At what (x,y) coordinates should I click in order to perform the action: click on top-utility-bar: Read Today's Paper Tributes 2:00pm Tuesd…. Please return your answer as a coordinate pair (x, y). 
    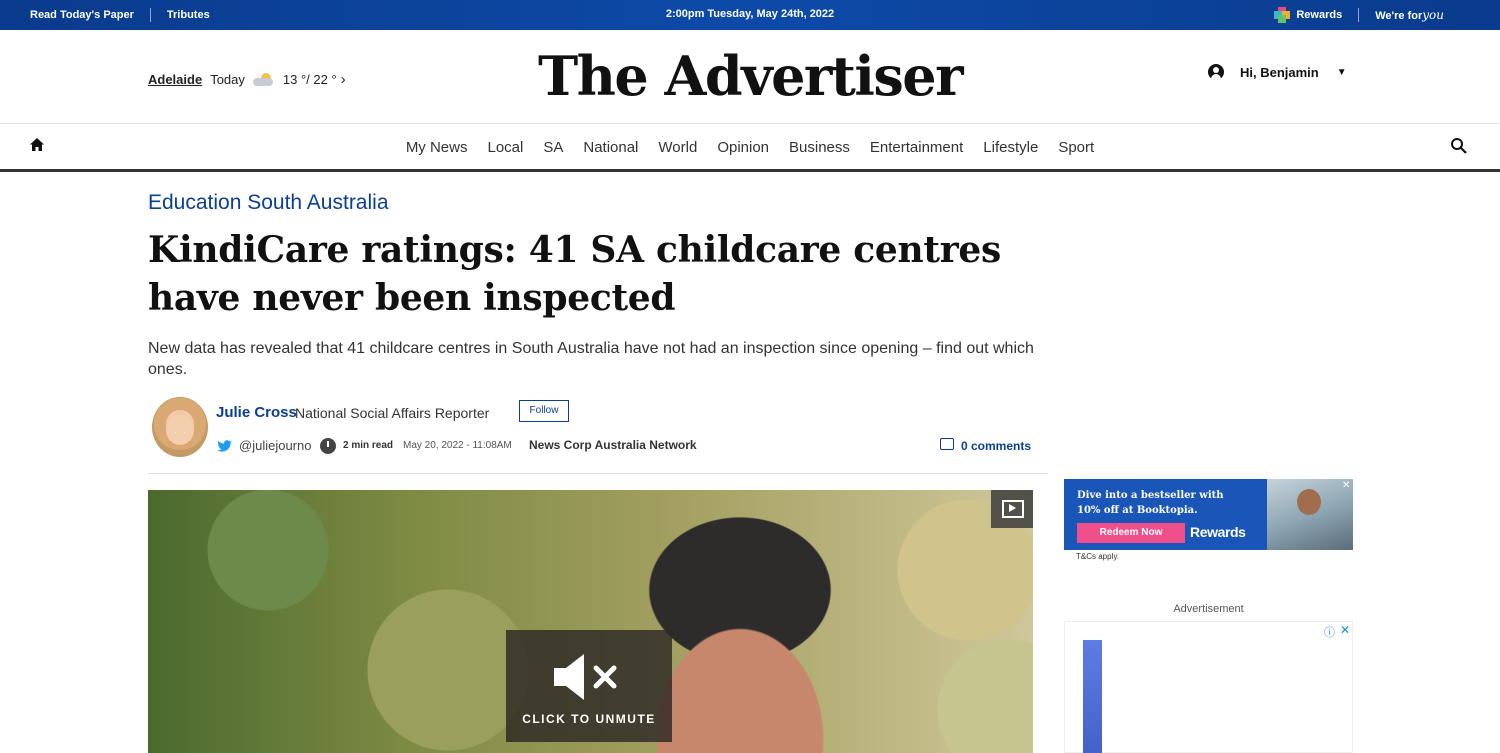
    Looking at the image, I should click on (750, 15).